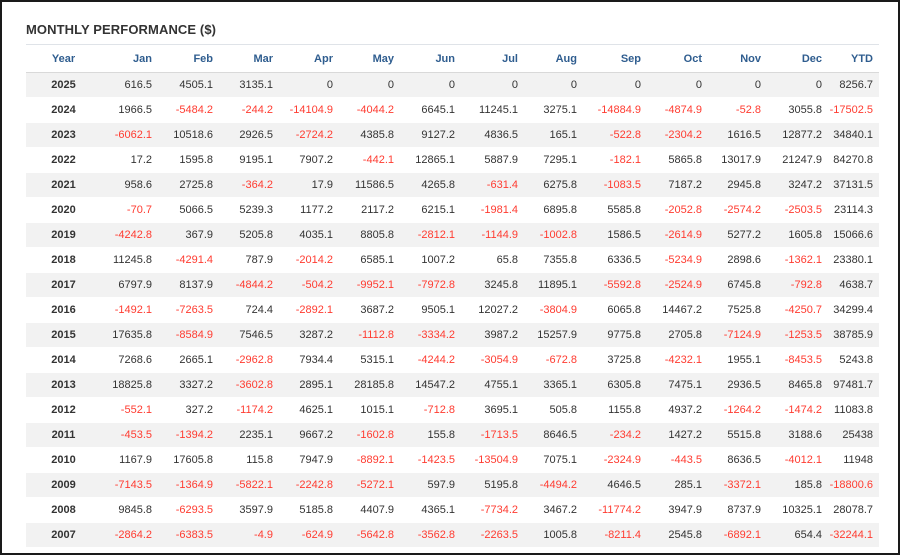 Image resolution: width=900 pixels, height=555 pixels. I want to click on month-value-cell: -4242.8, so click(129, 235).